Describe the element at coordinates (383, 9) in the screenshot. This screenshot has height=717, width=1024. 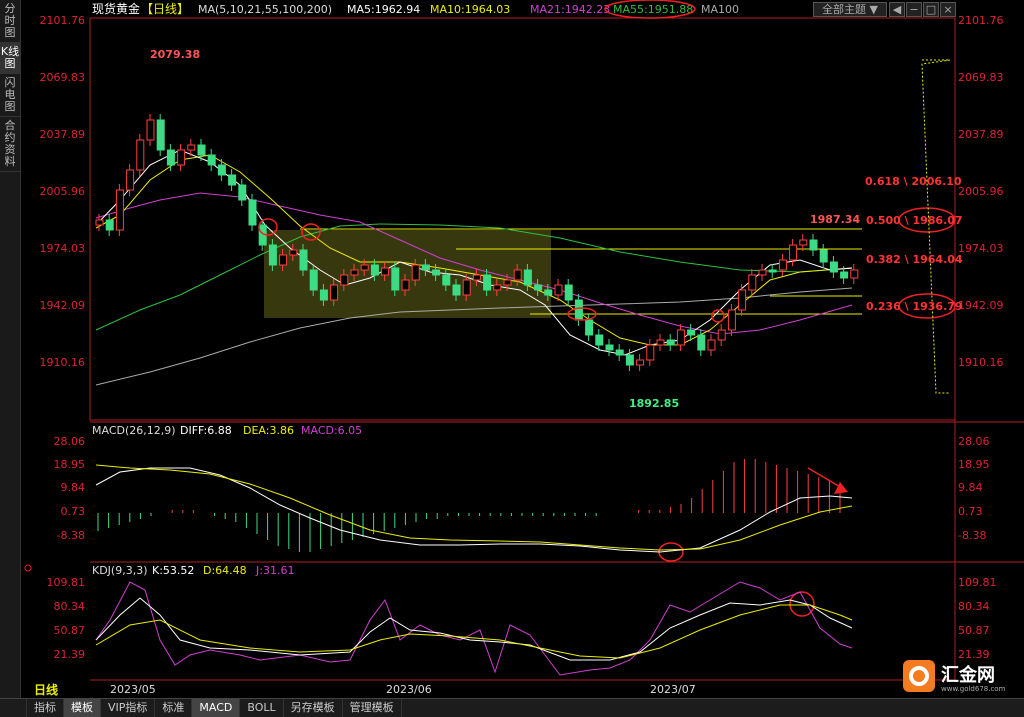
I see `ma5-value: MA5:1962.94` at that location.